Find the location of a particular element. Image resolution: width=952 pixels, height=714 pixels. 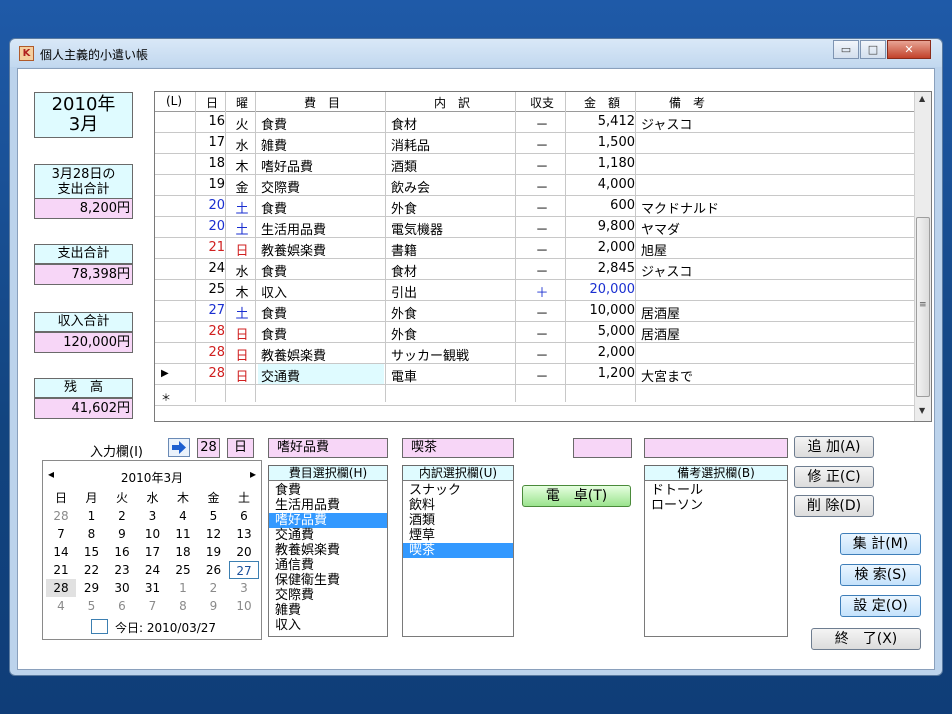

cell-marker: ▶ is located at coordinates (178, 373).